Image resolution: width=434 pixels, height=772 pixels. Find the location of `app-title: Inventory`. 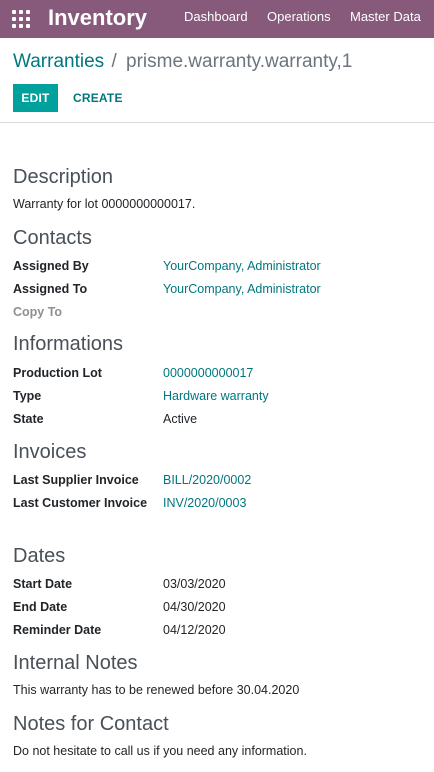

app-title: Inventory is located at coordinates (97, 18).